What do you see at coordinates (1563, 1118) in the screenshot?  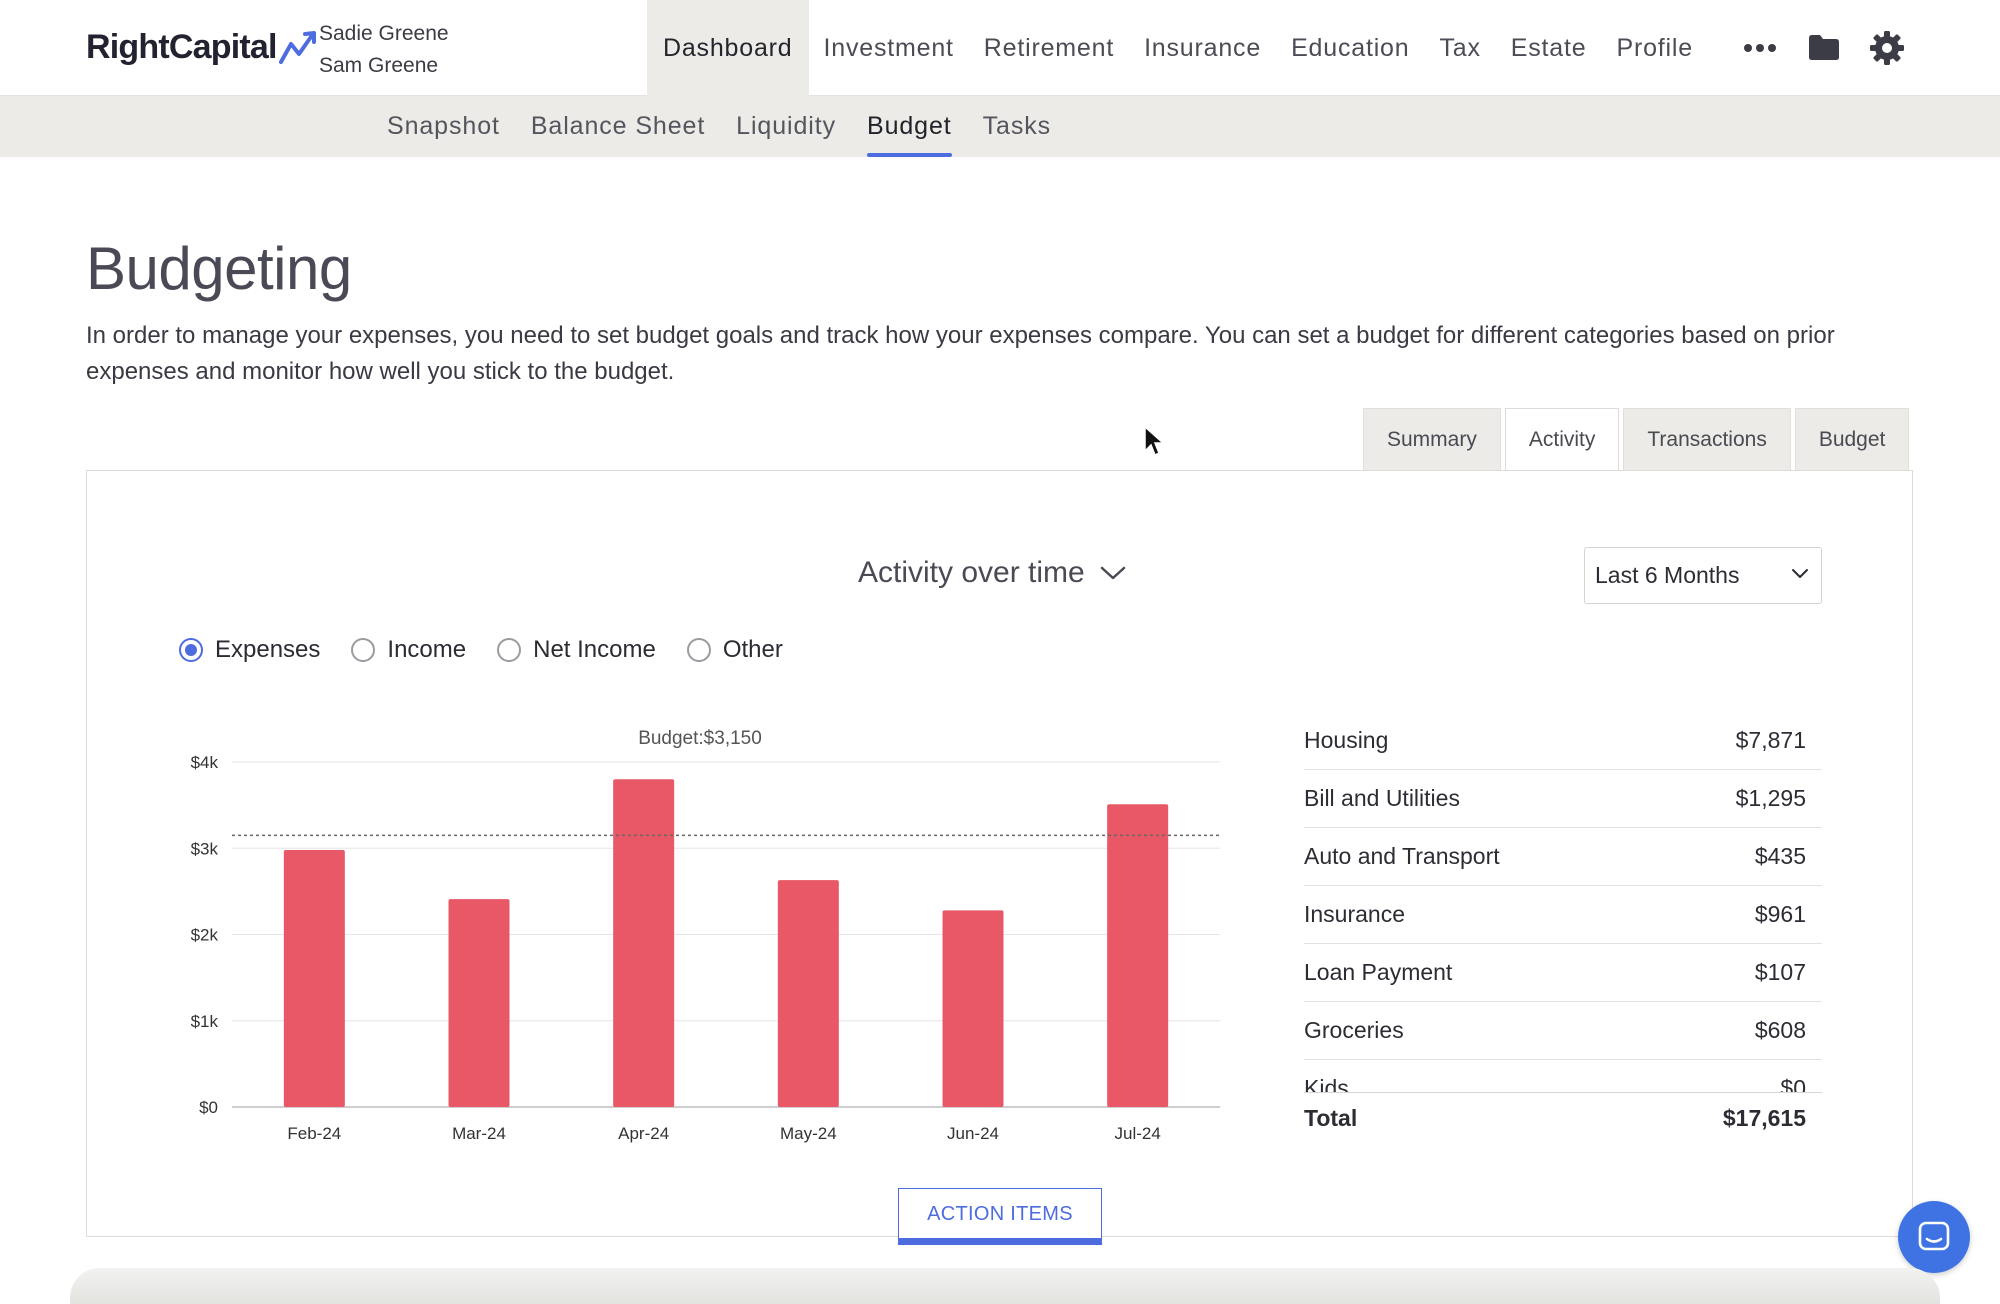 I see `category-total-row: Total $17,615` at bounding box center [1563, 1118].